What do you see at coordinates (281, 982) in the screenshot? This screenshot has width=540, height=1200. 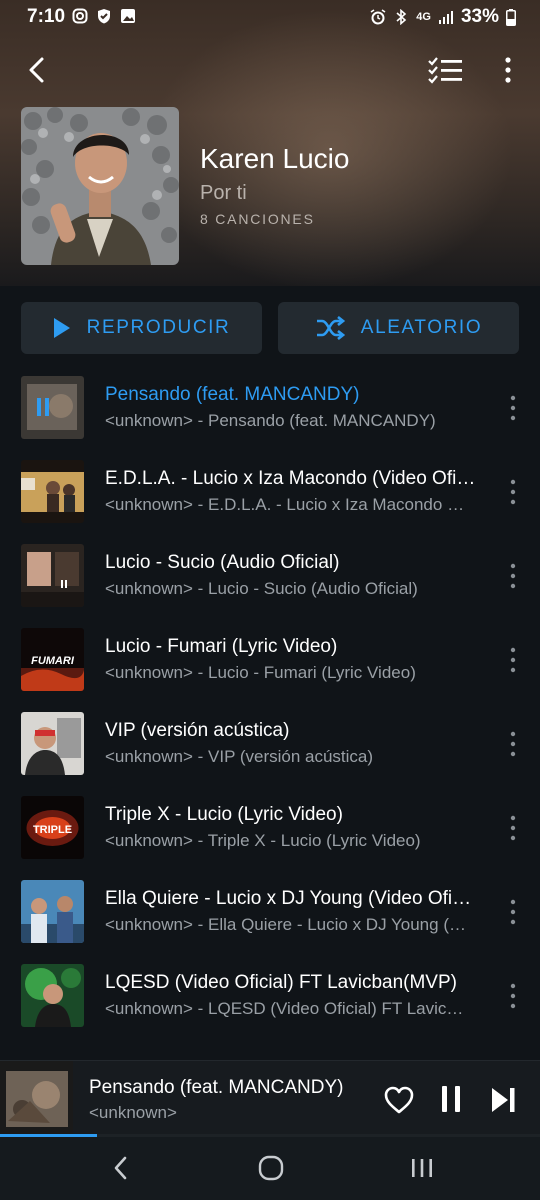 I see `track-title: LQESD (Video Oficial) FT Lavicban(MVP)` at bounding box center [281, 982].